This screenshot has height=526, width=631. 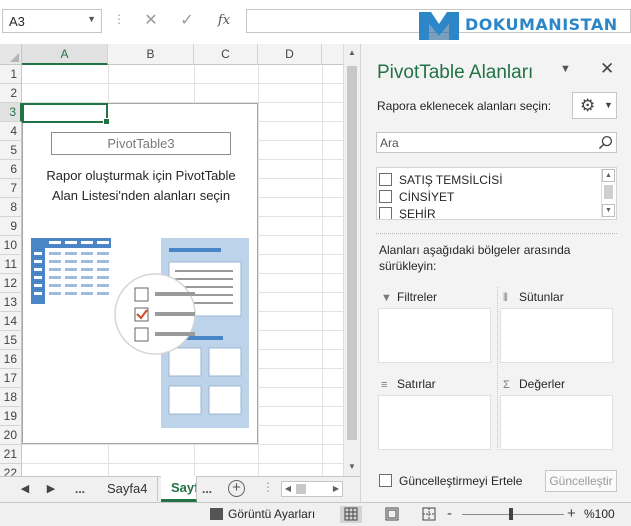 I want to click on row-header-9: 9, so click(x=11, y=226).